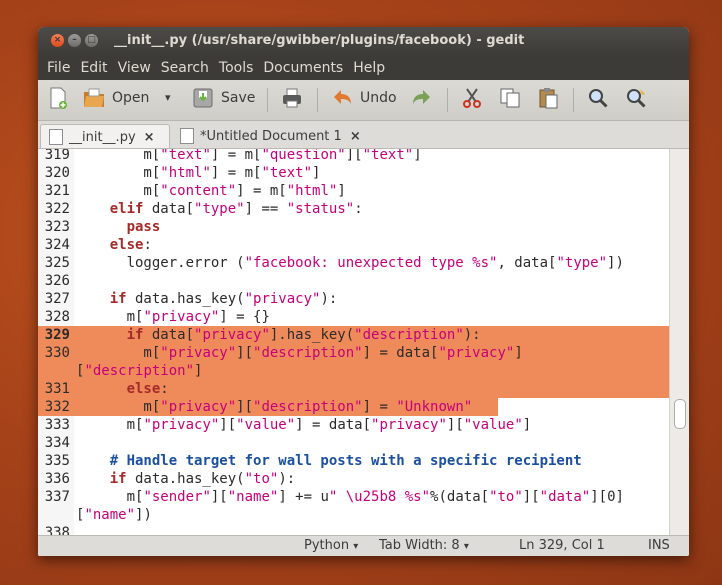 The height and width of the screenshot is (585, 722). What do you see at coordinates (105, 136) in the screenshot?
I see `tab-init-py: __init__.py ×` at bounding box center [105, 136].